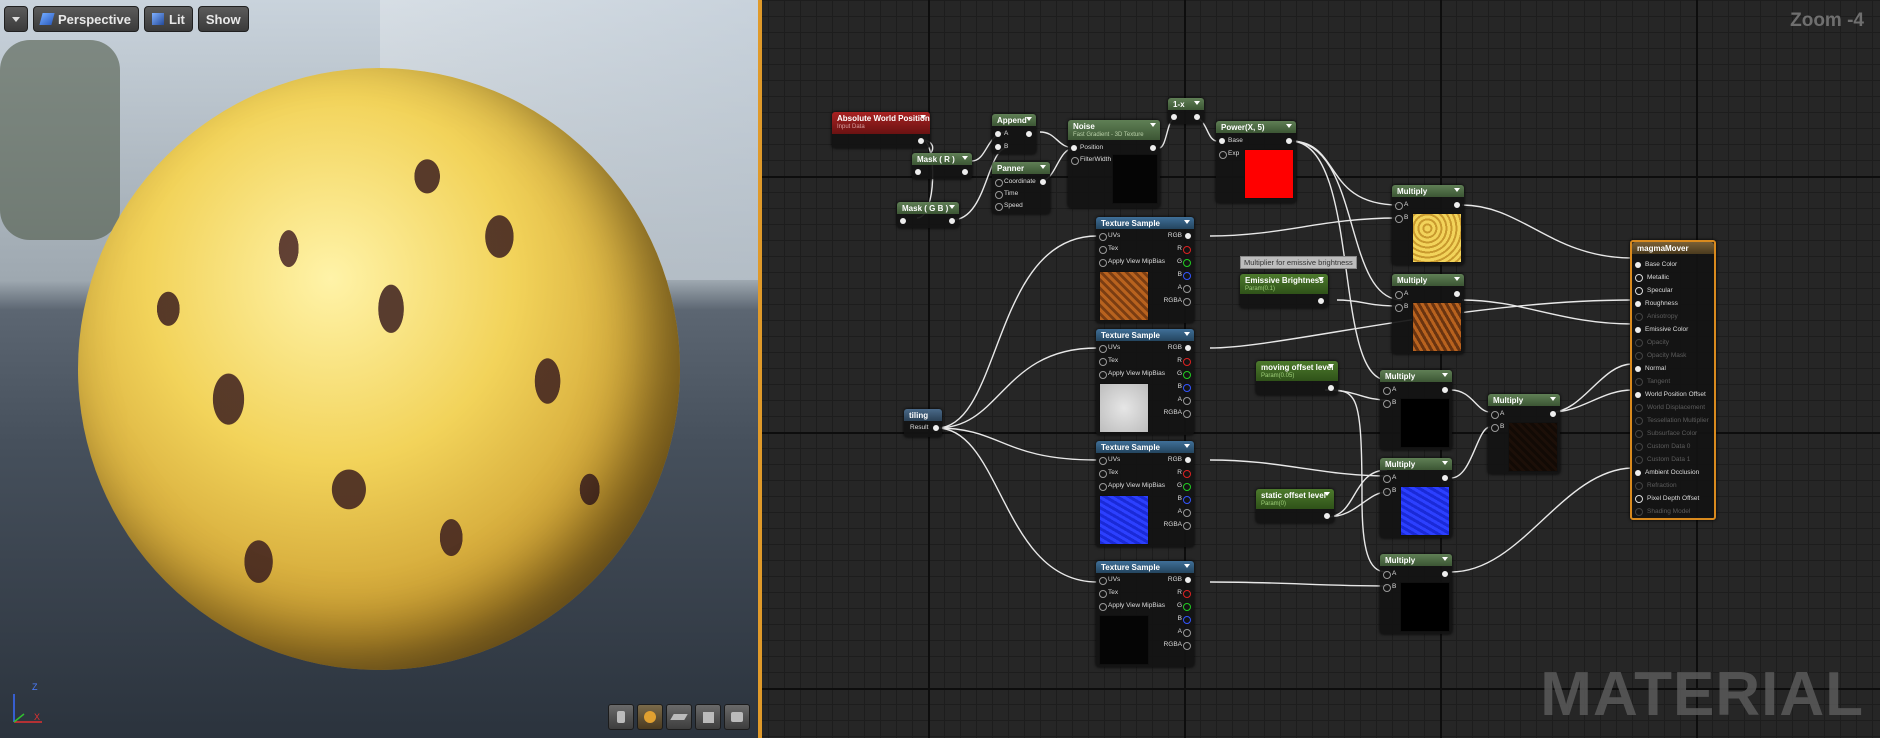 Image resolution: width=1880 pixels, height=738 pixels. Describe the element at coordinates (1673, 485) in the screenshot. I see `result-pin-row: Refraction` at that location.